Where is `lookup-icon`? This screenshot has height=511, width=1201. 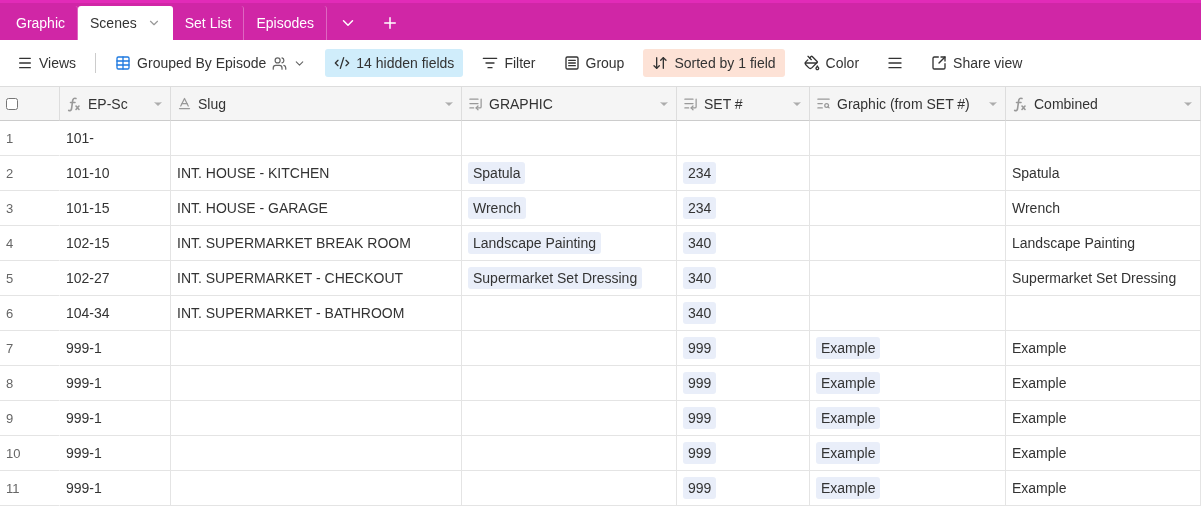 lookup-icon is located at coordinates (823, 103).